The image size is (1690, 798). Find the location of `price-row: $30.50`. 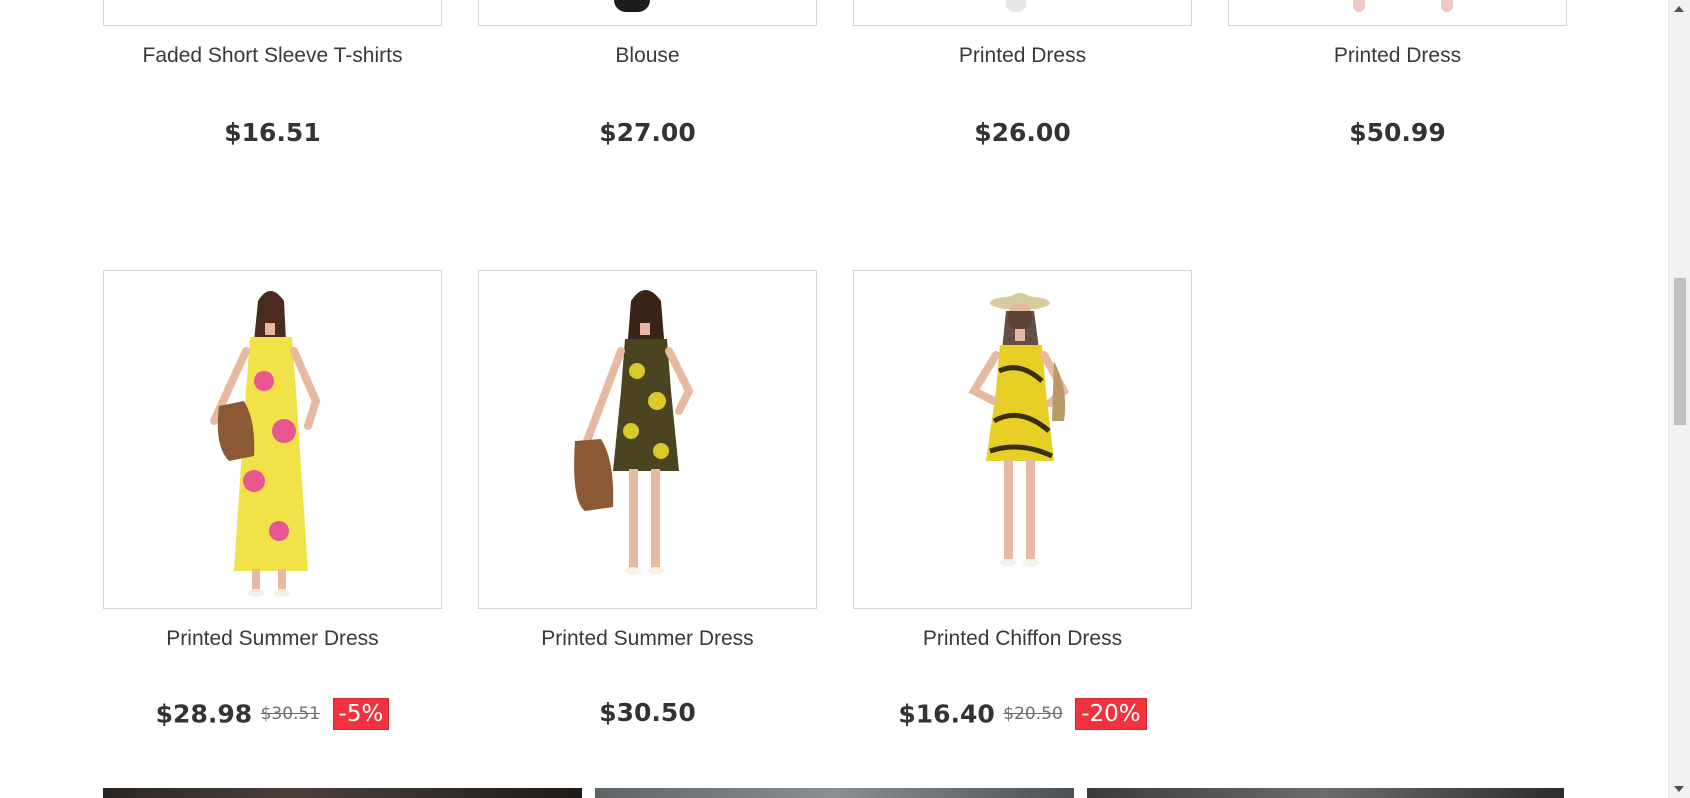

price-row: $30.50 is located at coordinates (647, 712).